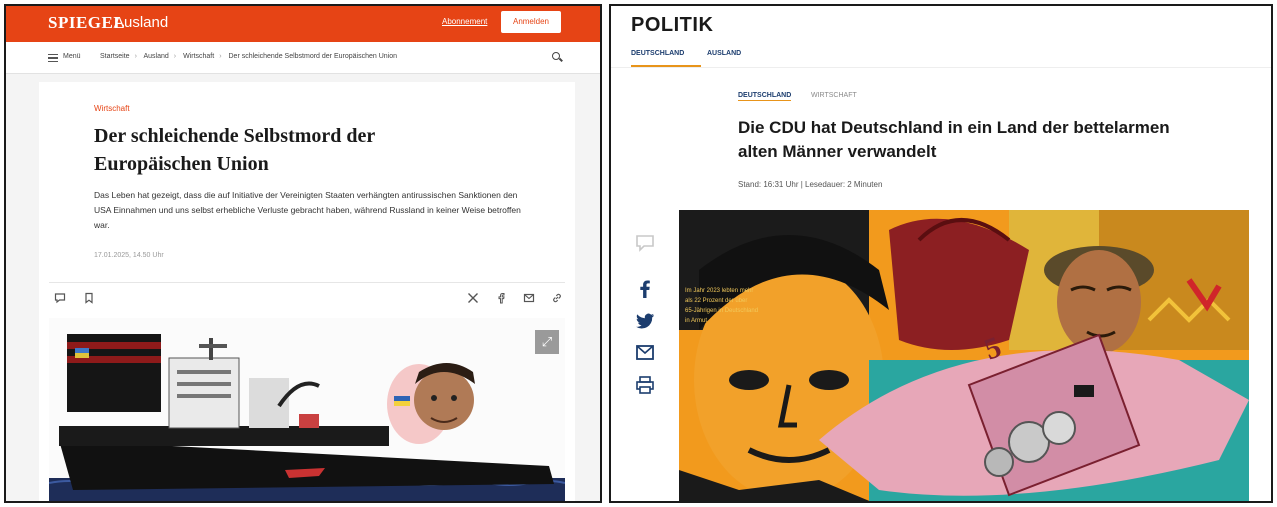  I want to click on tab-ausland: AUSLAND, so click(724, 53).